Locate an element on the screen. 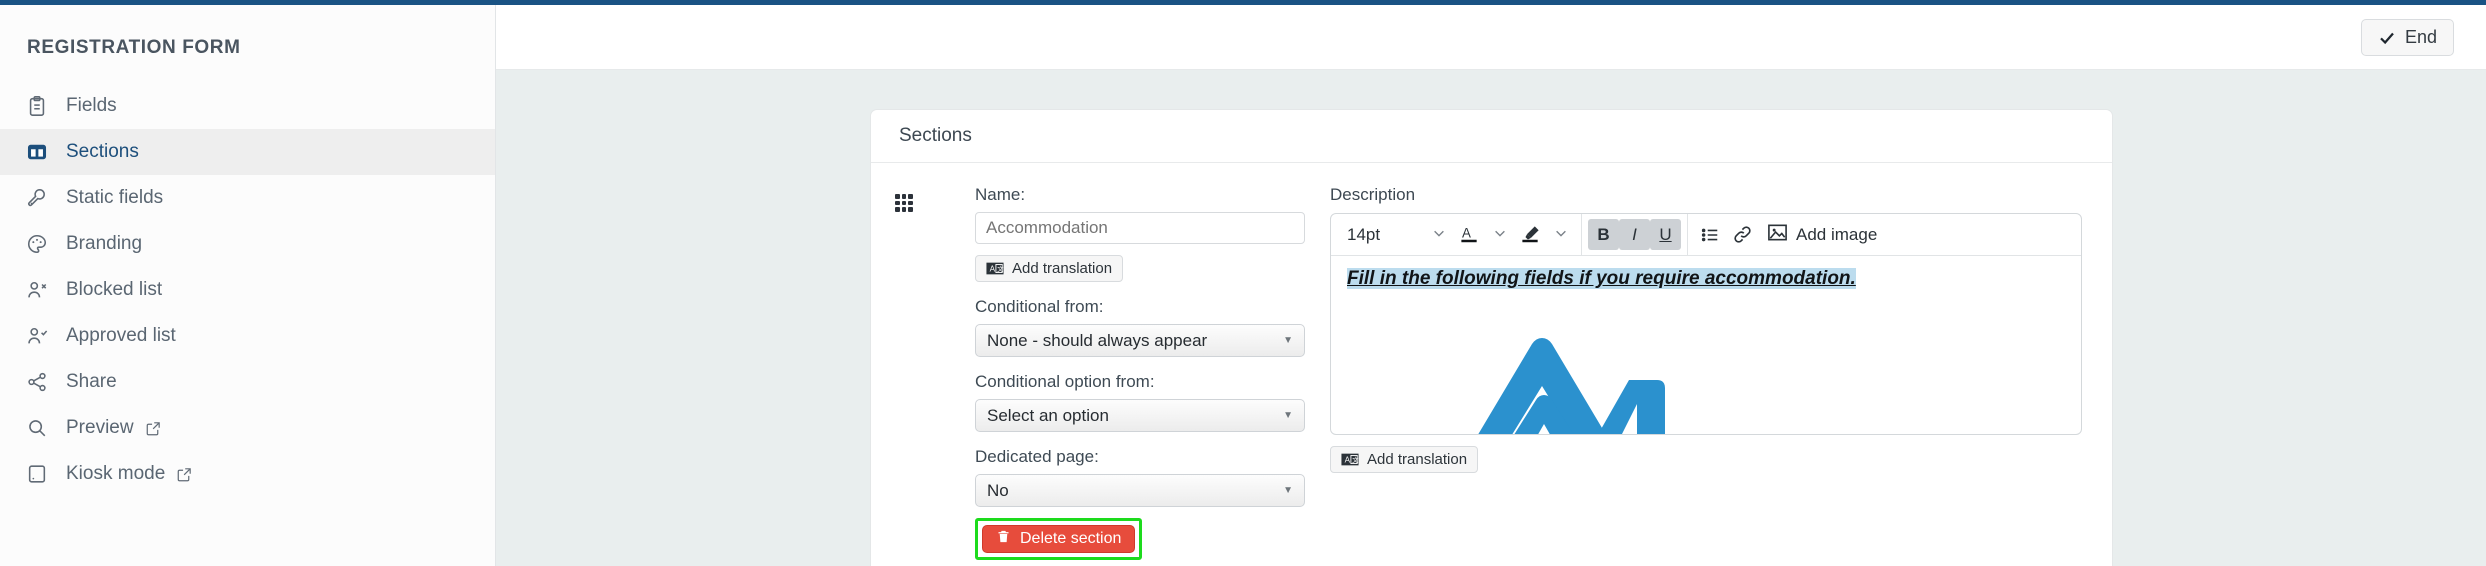  sidebar-item-share: Share is located at coordinates (247, 382).